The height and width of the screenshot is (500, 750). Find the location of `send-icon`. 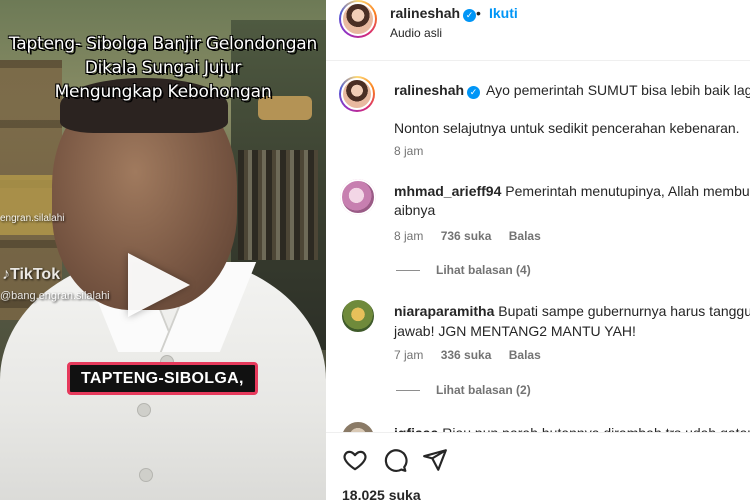

send-icon is located at coordinates (435, 460).